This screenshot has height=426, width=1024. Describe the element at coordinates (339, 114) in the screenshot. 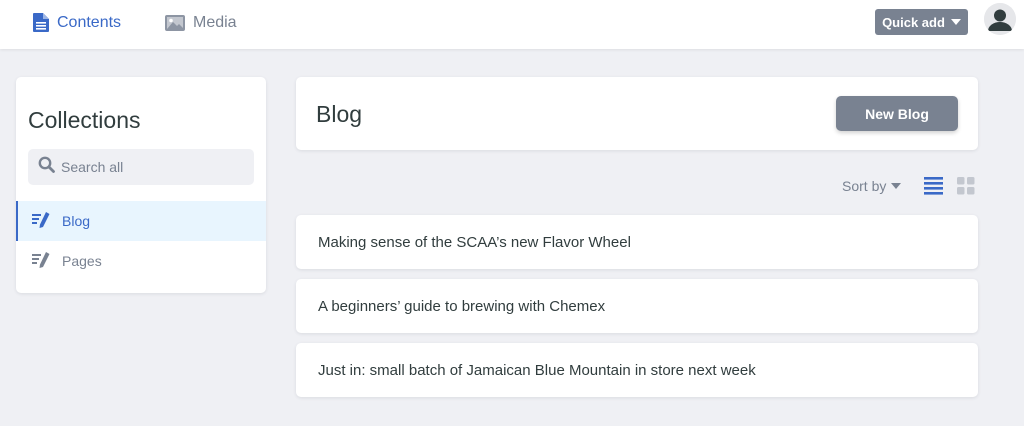

I see `page-title: Blog` at that location.